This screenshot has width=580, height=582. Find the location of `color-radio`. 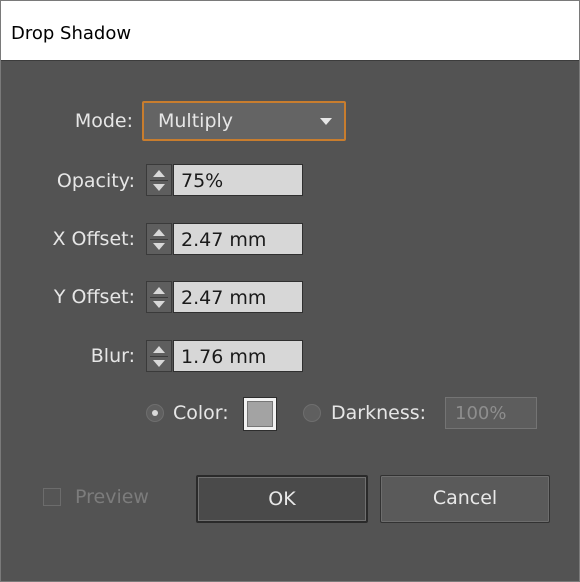

color-radio is located at coordinates (155, 413).